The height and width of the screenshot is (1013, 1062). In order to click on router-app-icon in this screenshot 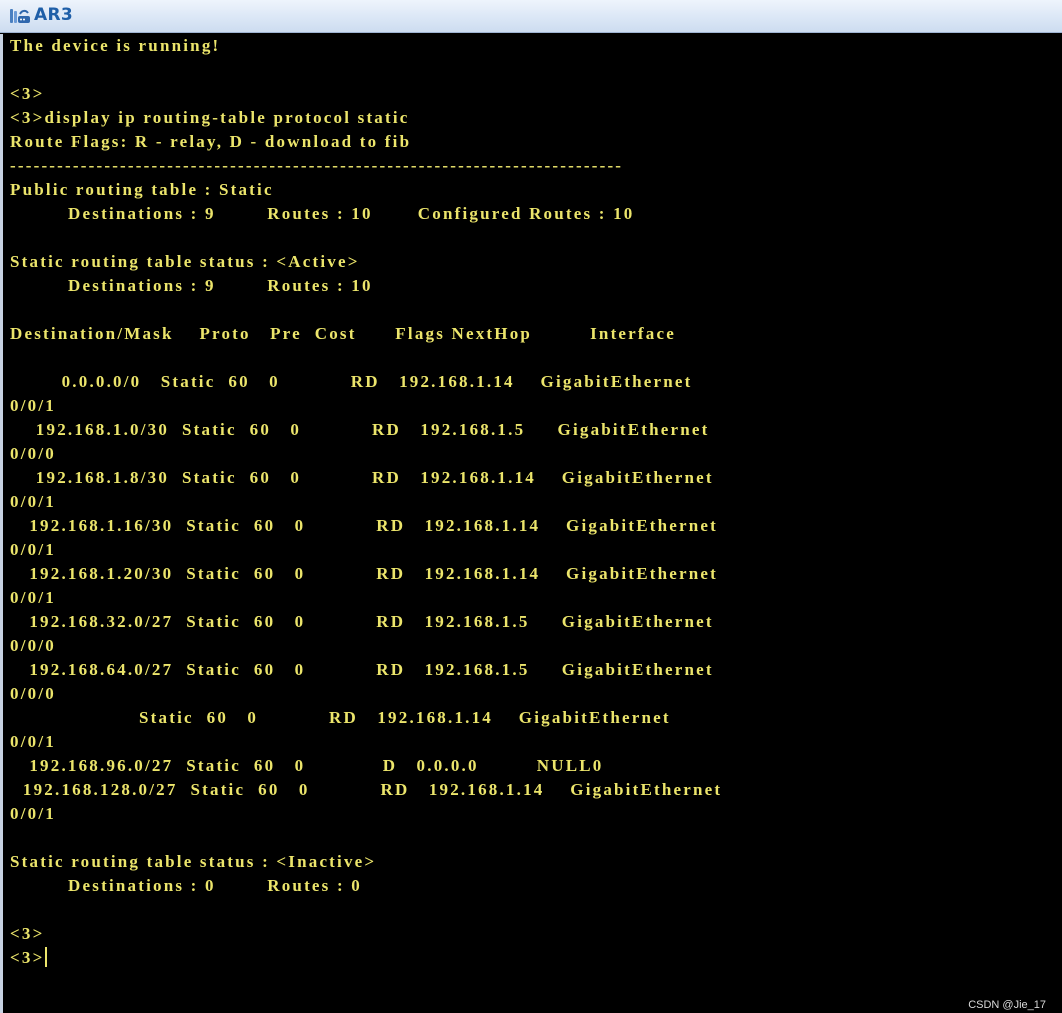, I will do `click(20, 16)`.